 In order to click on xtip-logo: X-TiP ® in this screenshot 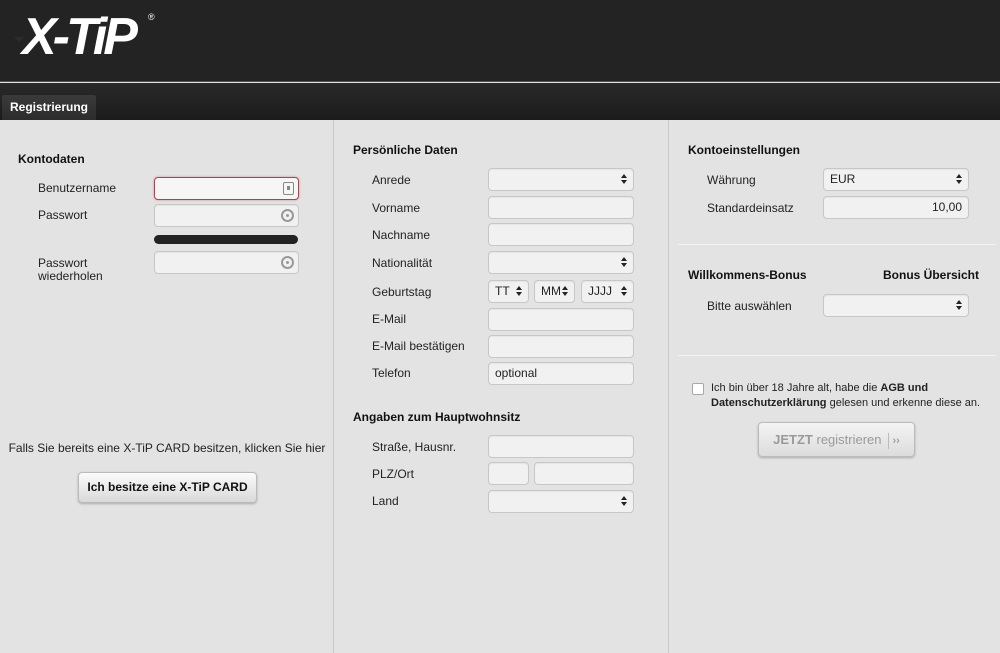, I will do `click(97, 37)`.